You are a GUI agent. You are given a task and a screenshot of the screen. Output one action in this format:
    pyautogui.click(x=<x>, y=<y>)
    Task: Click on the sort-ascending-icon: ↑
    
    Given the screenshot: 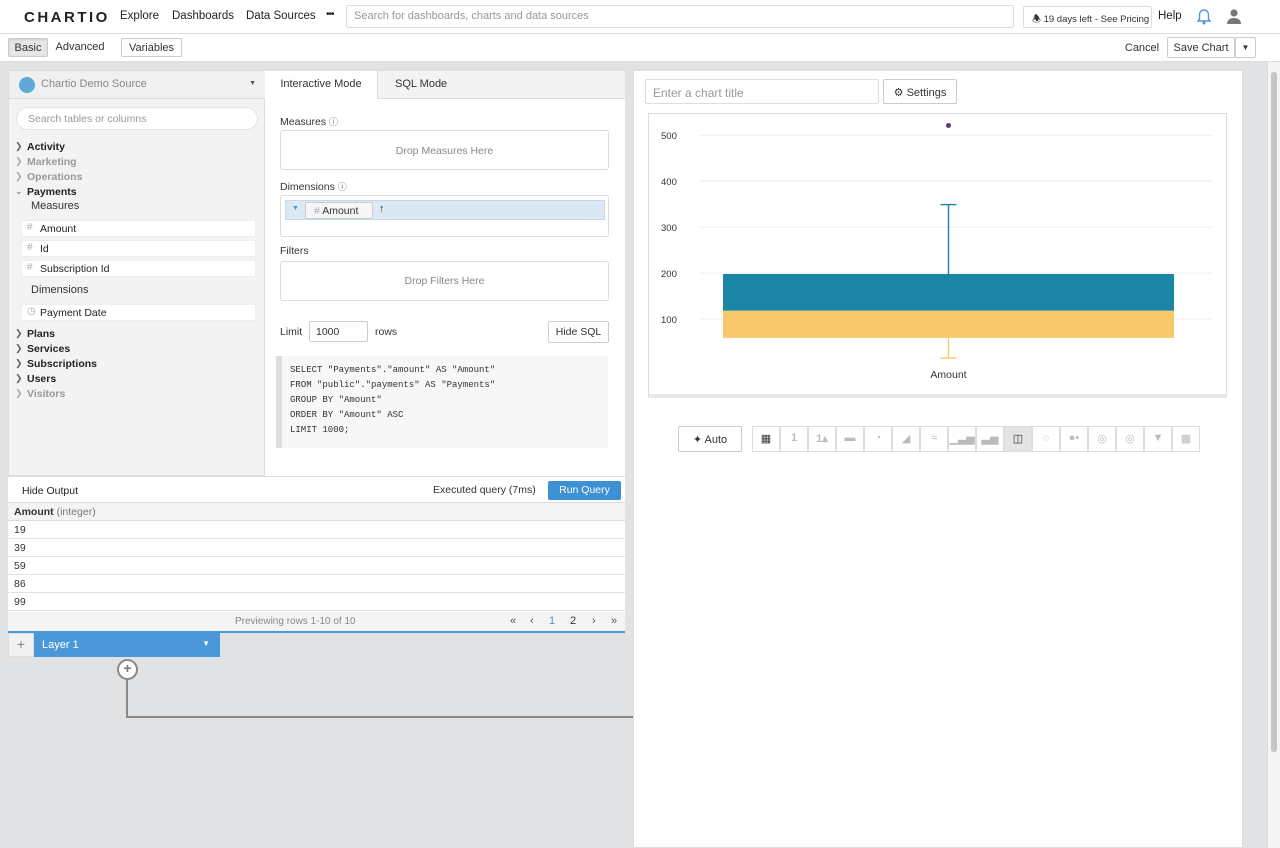 What is the action you would take?
    pyautogui.click(x=382, y=209)
    